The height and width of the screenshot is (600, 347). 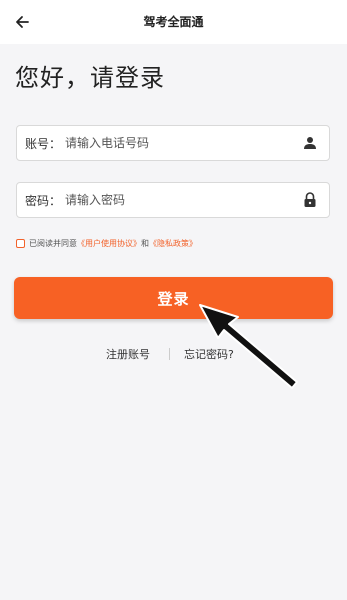 What do you see at coordinates (109, 243) in the screenshot?
I see `user-agreement-link: 《用户使用协议》` at bounding box center [109, 243].